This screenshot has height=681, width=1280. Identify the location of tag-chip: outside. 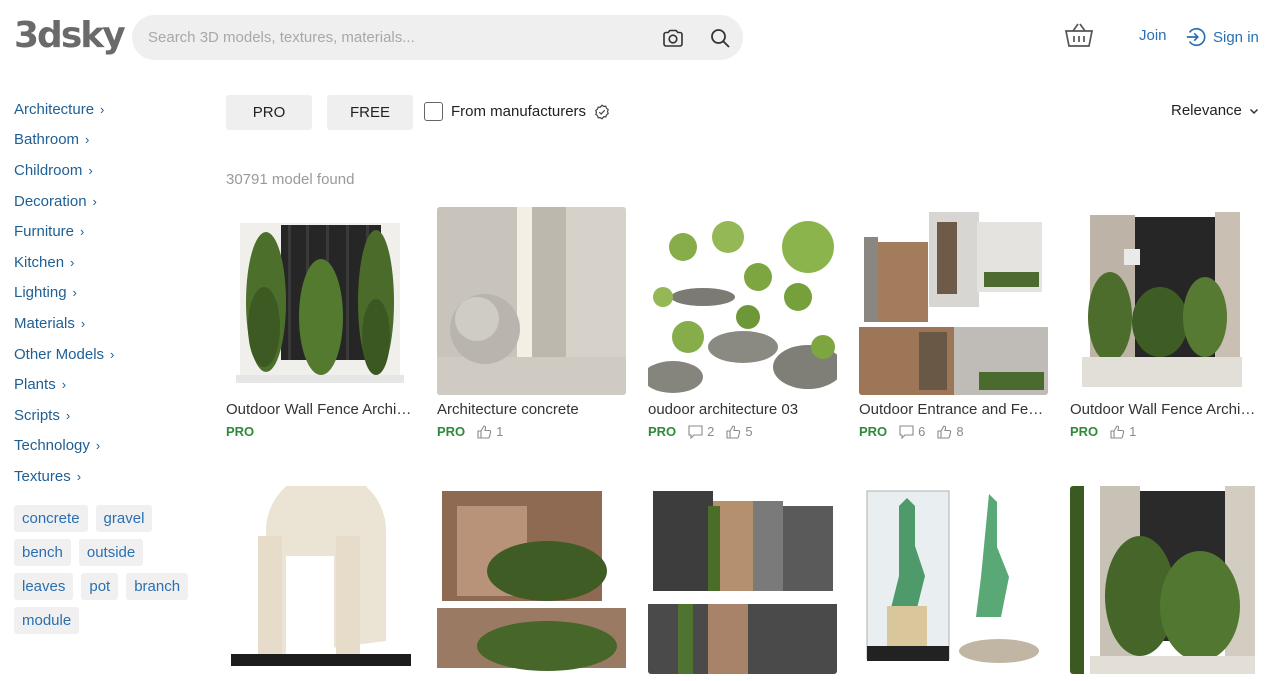
(111, 552).